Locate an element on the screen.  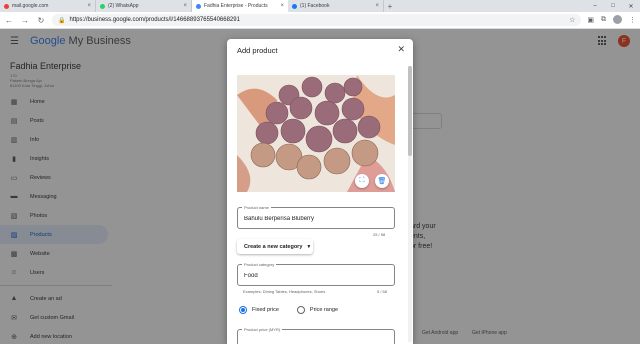
delete-icon: 🗑 is located at coordinates (382, 181).